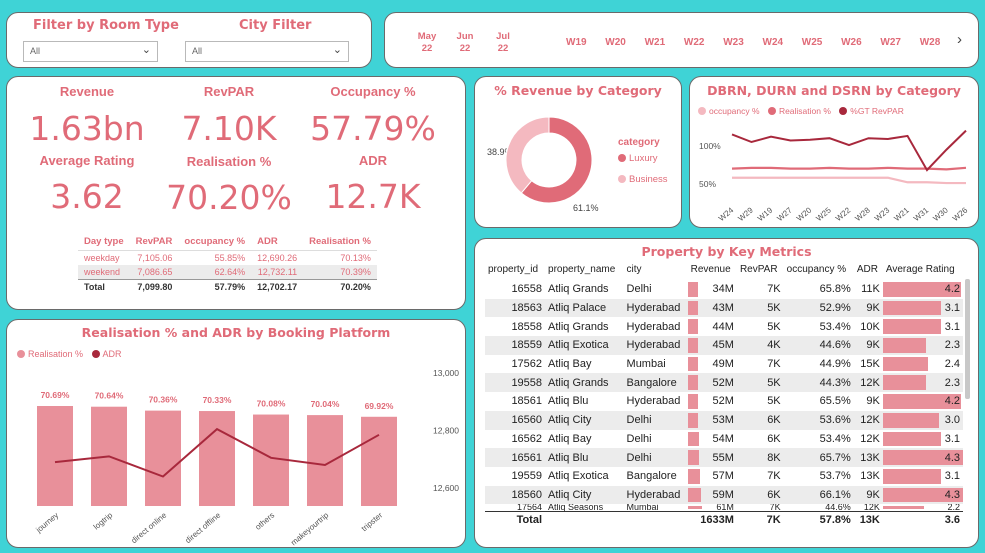 This screenshot has width=985, height=553. Describe the element at coordinates (812, 42) in the screenshot. I see `week-option: W25` at that location.